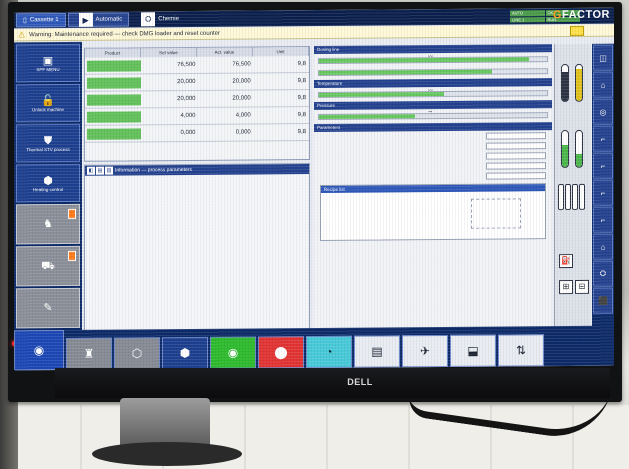  I want to click on toolbar-button: ⬡, so click(137, 353).